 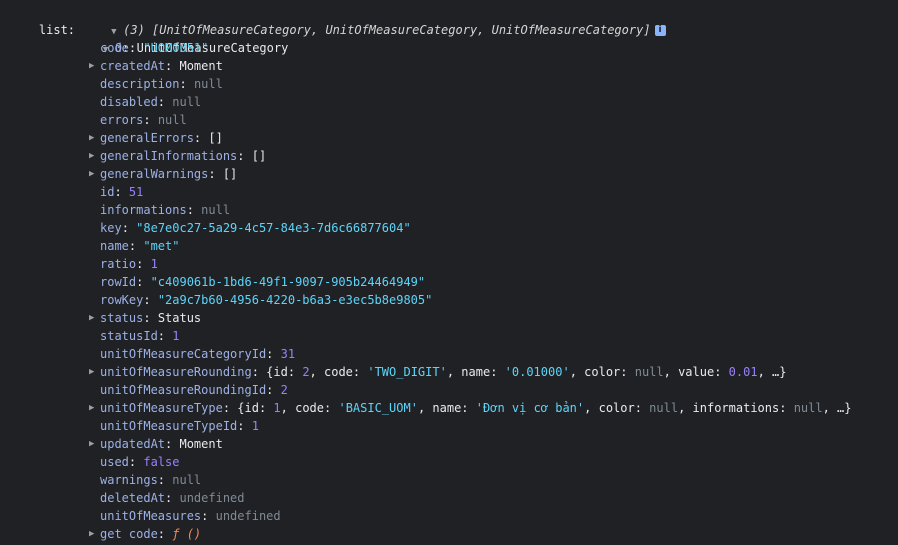 I want to click on property-key: get code, so click(x=129, y=534).